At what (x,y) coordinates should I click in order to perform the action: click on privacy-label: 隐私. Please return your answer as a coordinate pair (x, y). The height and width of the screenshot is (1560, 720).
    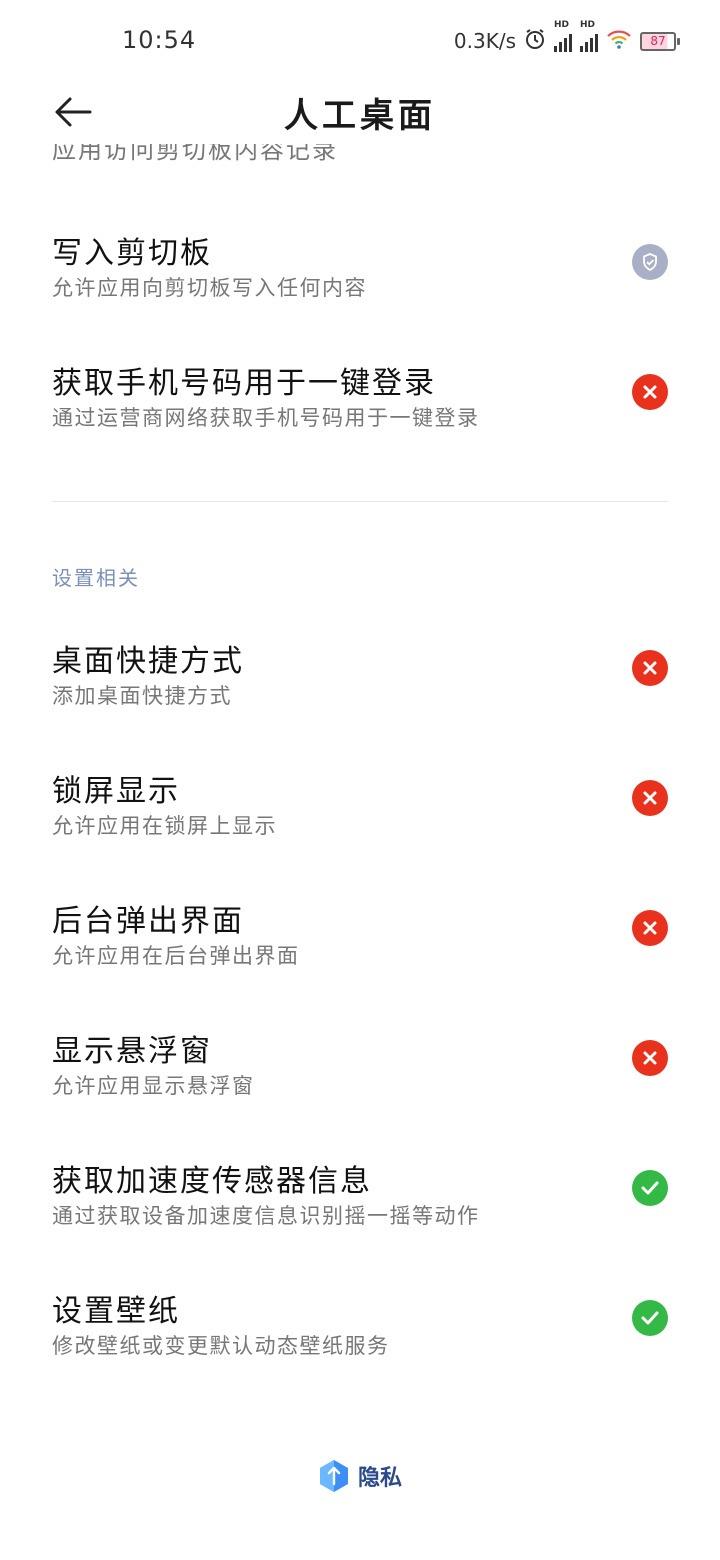
    Looking at the image, I should click on (379, 1478).